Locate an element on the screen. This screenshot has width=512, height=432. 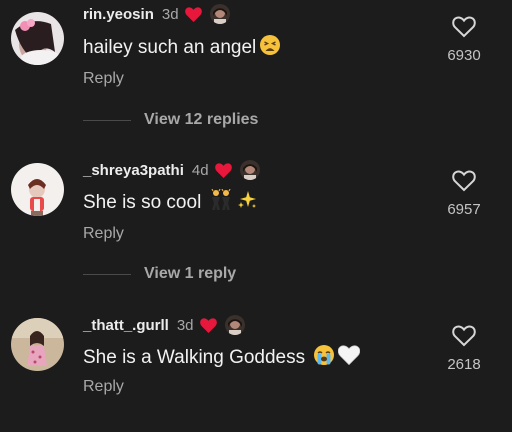
like-control: 6957 is located at coordinates (464, 194).